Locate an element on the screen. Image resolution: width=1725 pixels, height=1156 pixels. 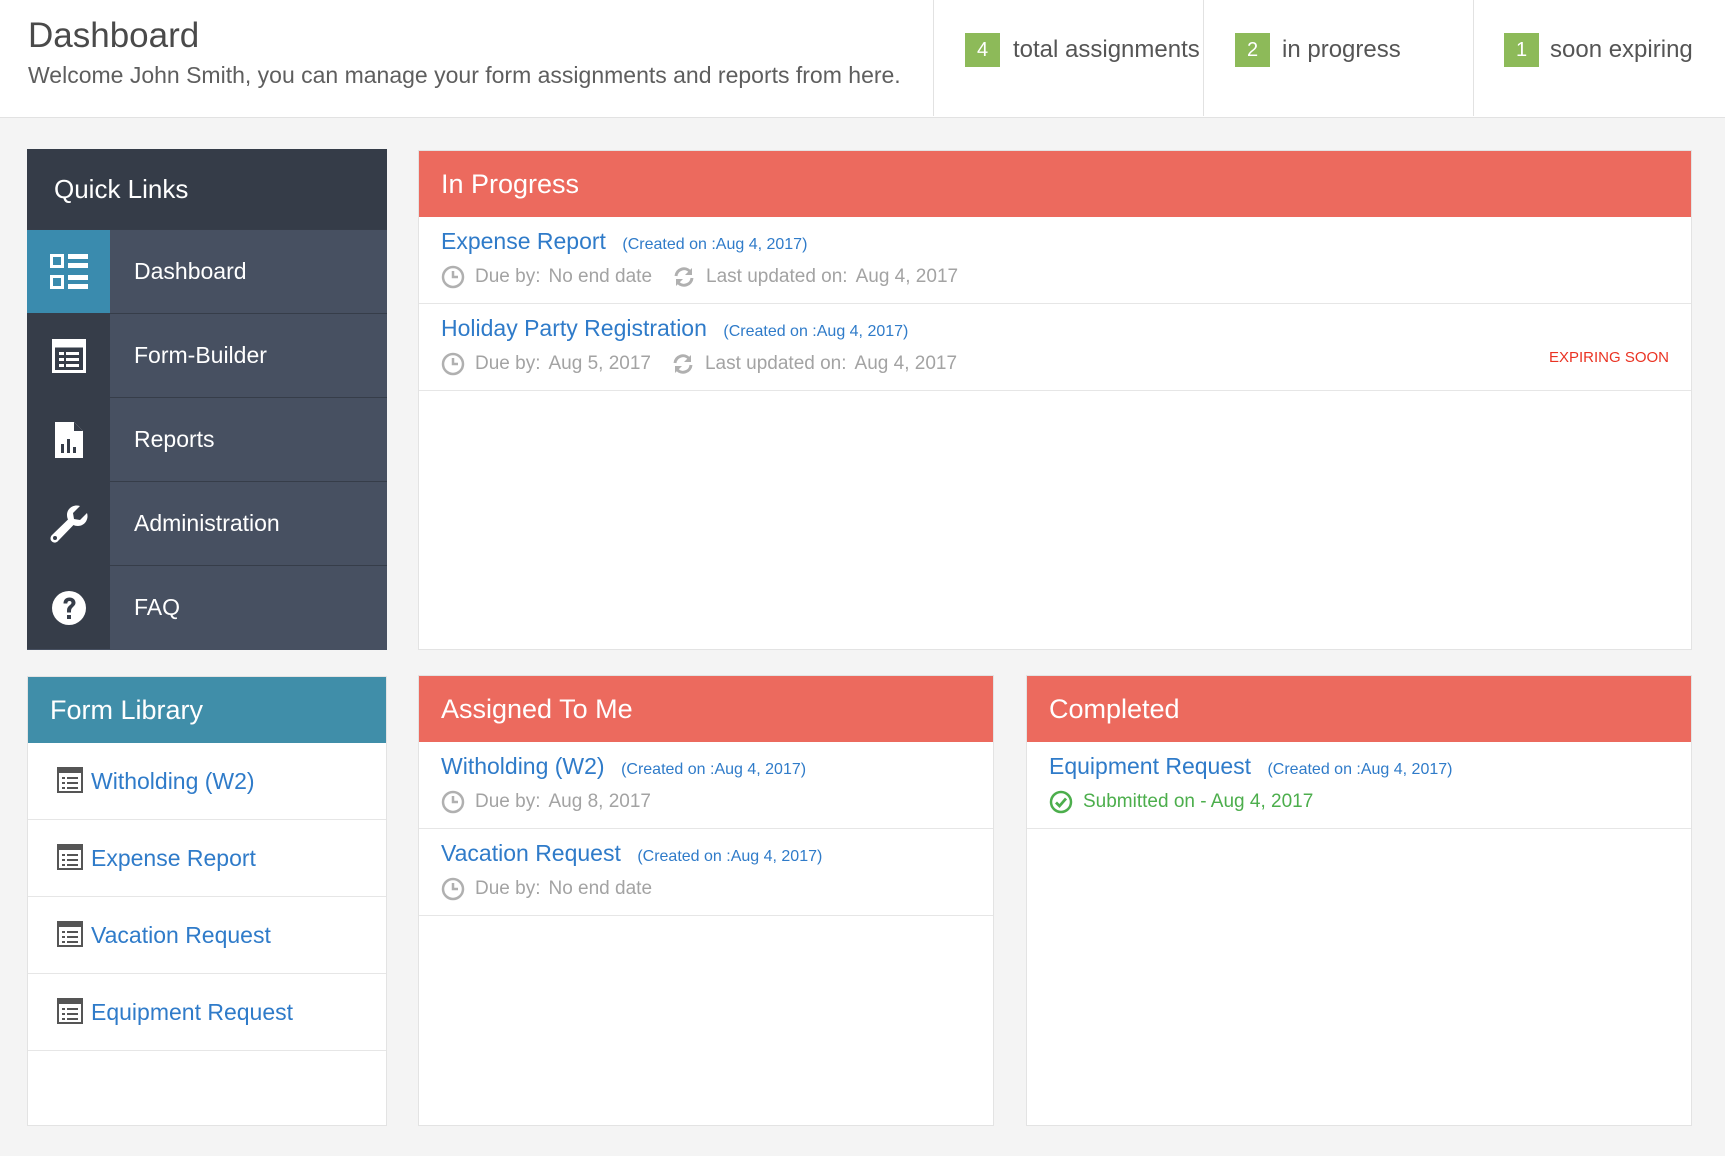
report-file-icon is located at coordinates (68, 439).